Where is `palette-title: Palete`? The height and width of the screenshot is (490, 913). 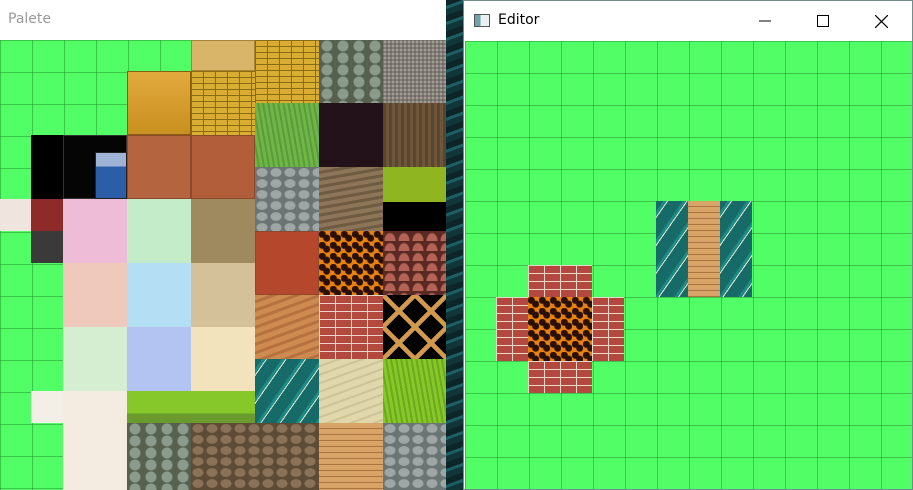
palette-title: Palete is located at coordinates (29, 19).